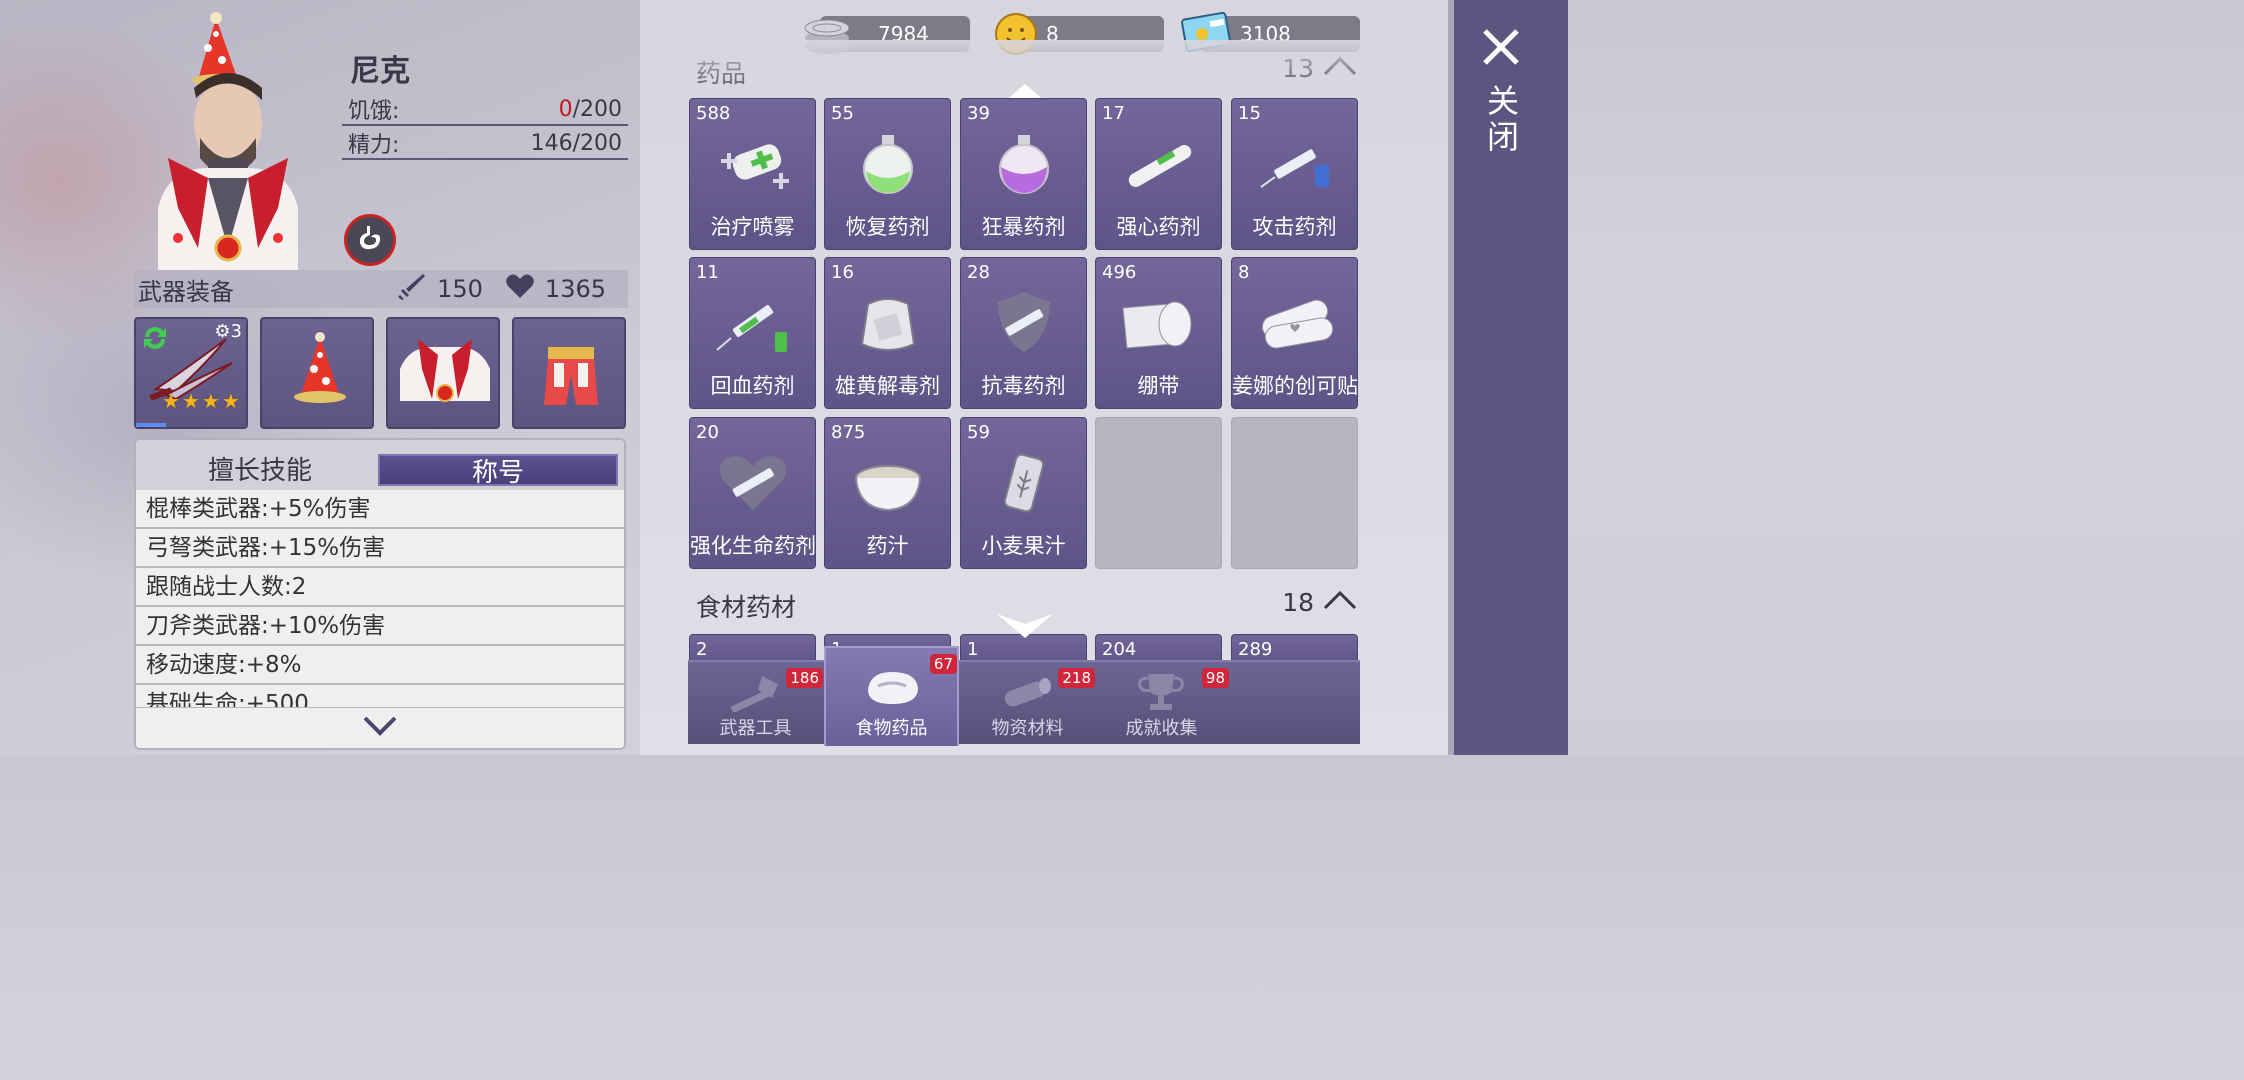 The image size is (2244, 1080). What do you see at coordinates (1244, 272) in the screenshot?
I see `item-count: 8` at bounding box center [1244, 272].